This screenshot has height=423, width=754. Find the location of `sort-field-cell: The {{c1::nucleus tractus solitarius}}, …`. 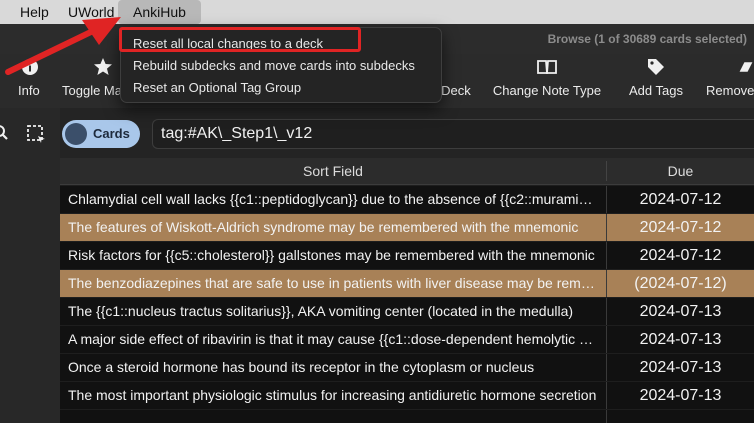

sort-field-cell: The {{c1::nucleus tractus solitarius}}, … is located at coordinates (321, 311).